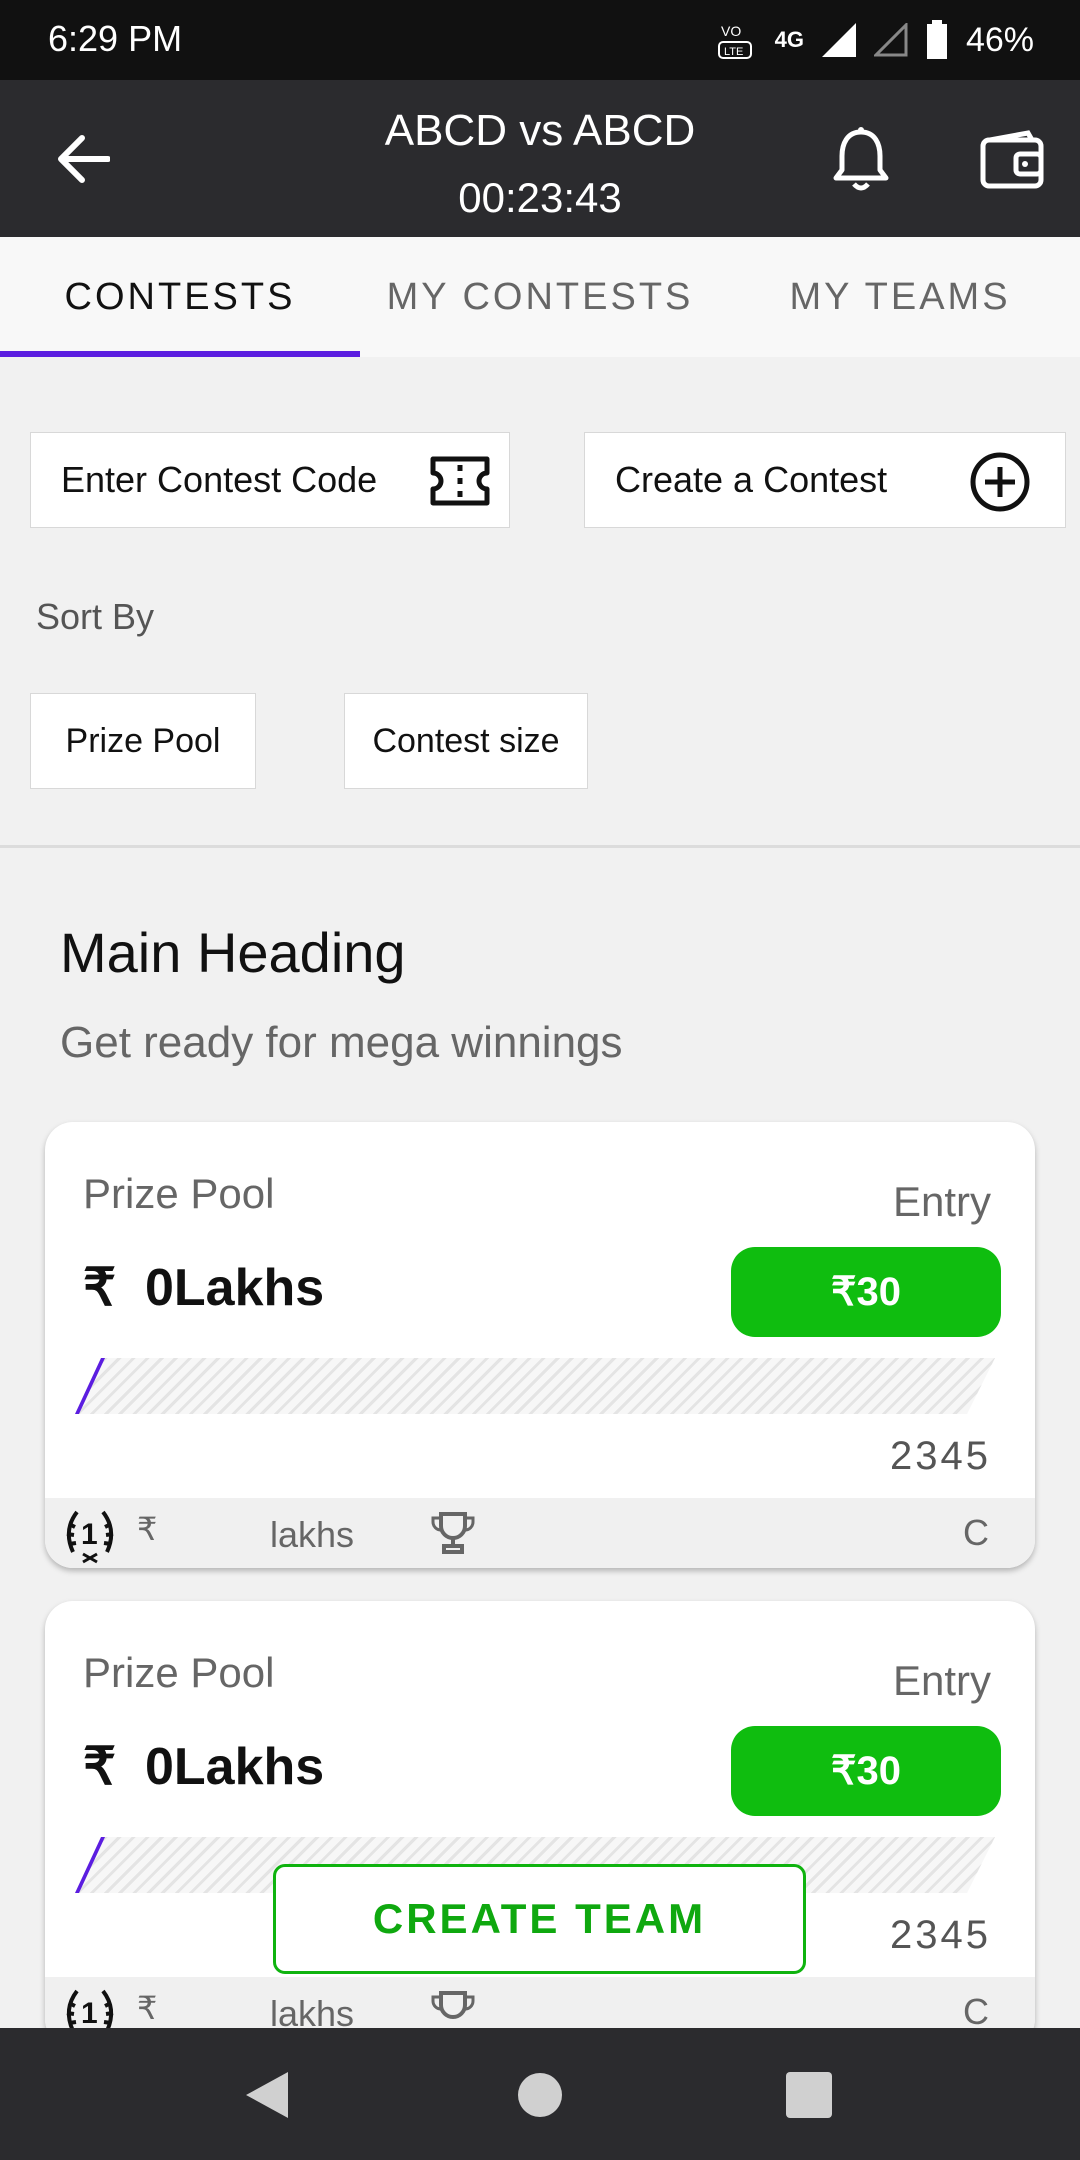 Image resolution: width=1080 pixels, height=2160 pixels. I want to click on enter-contest-code-label: Enter Contest Code, so click(219, 479).